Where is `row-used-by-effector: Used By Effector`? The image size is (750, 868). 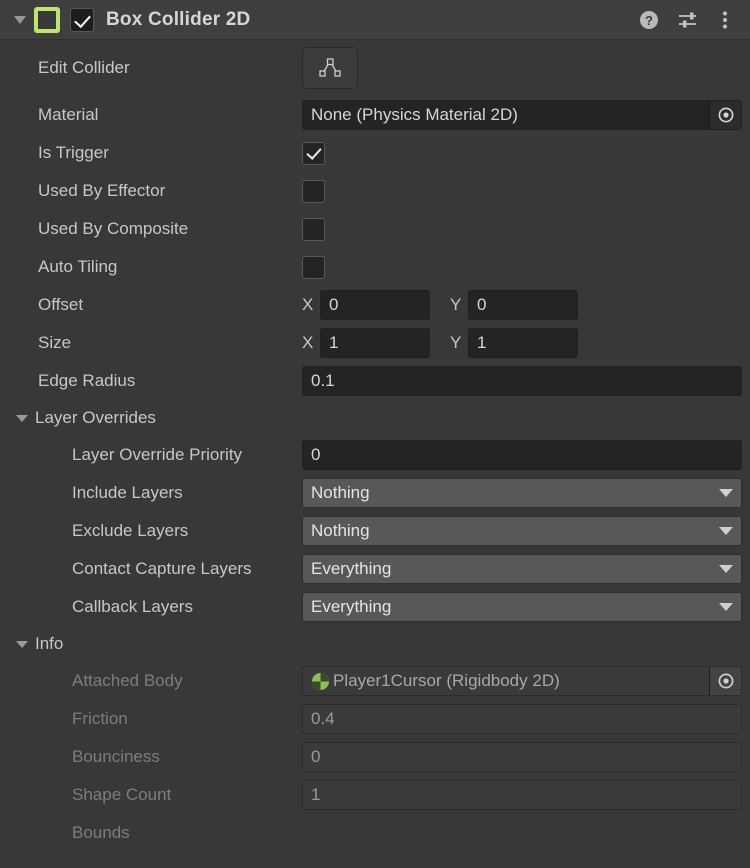
row-used-by-effector: Used By Effector is located at coordinates (375, 191).